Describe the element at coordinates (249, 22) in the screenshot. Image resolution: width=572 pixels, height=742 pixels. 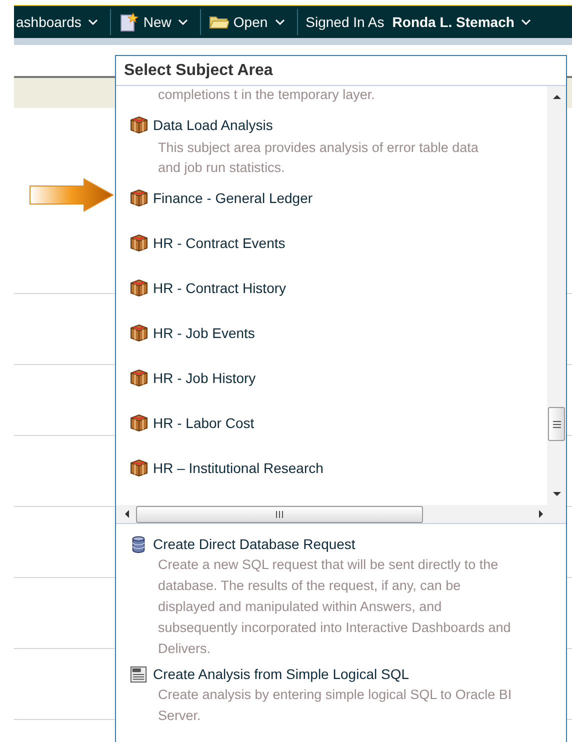
I see `menu-button: Open` at that location.